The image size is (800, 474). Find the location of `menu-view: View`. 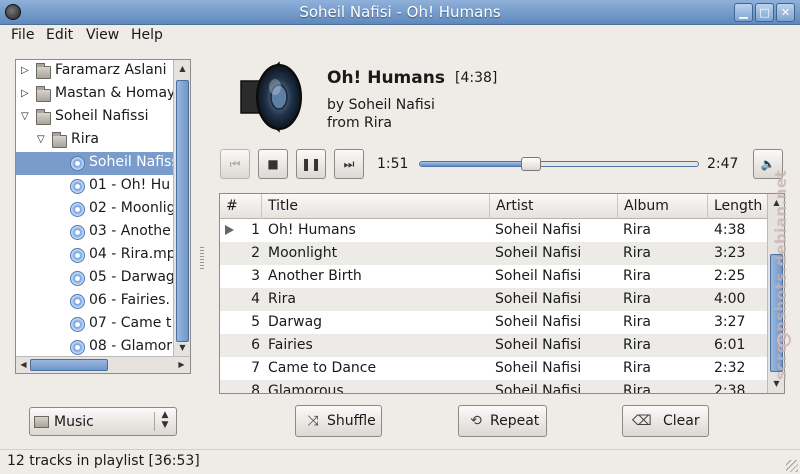

menu-view: View is located at coordinates (102, 35).